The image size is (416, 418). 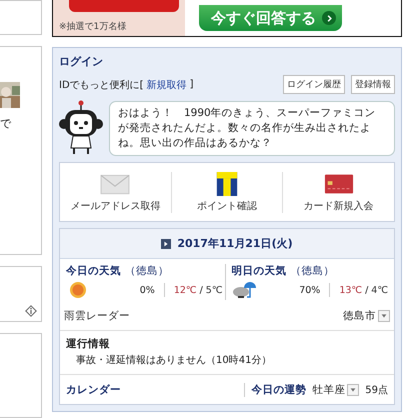 I want to click on teaser-text: で, so click(x=5, y=124).